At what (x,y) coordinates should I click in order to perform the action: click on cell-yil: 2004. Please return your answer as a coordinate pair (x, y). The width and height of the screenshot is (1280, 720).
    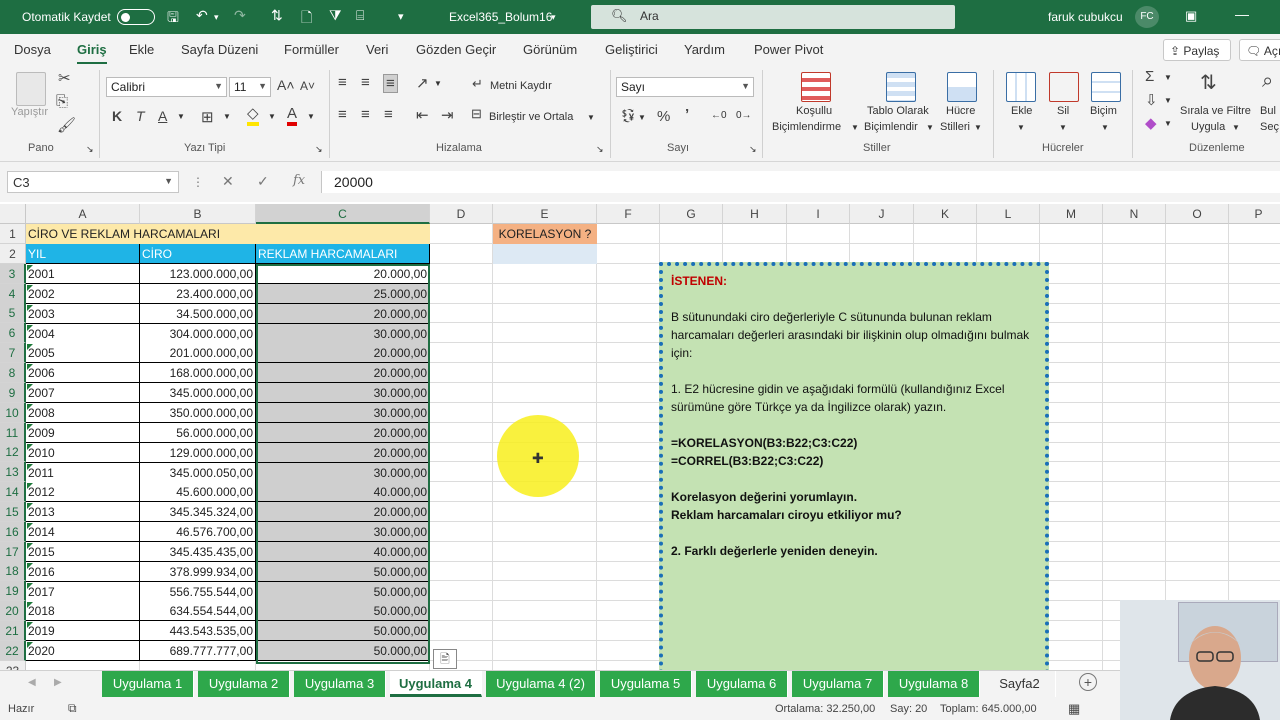
    Looking at the image, I should click on (83, 333).